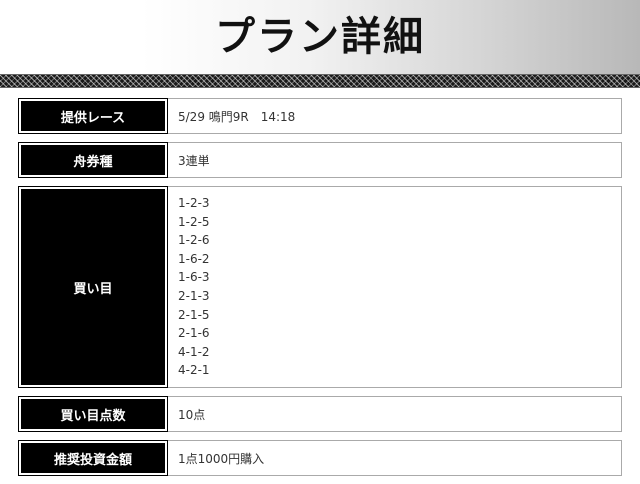 The height and width of the screenshot is (484, 640). I want to click on combination-item: 1-2-5, so click(194, 221).